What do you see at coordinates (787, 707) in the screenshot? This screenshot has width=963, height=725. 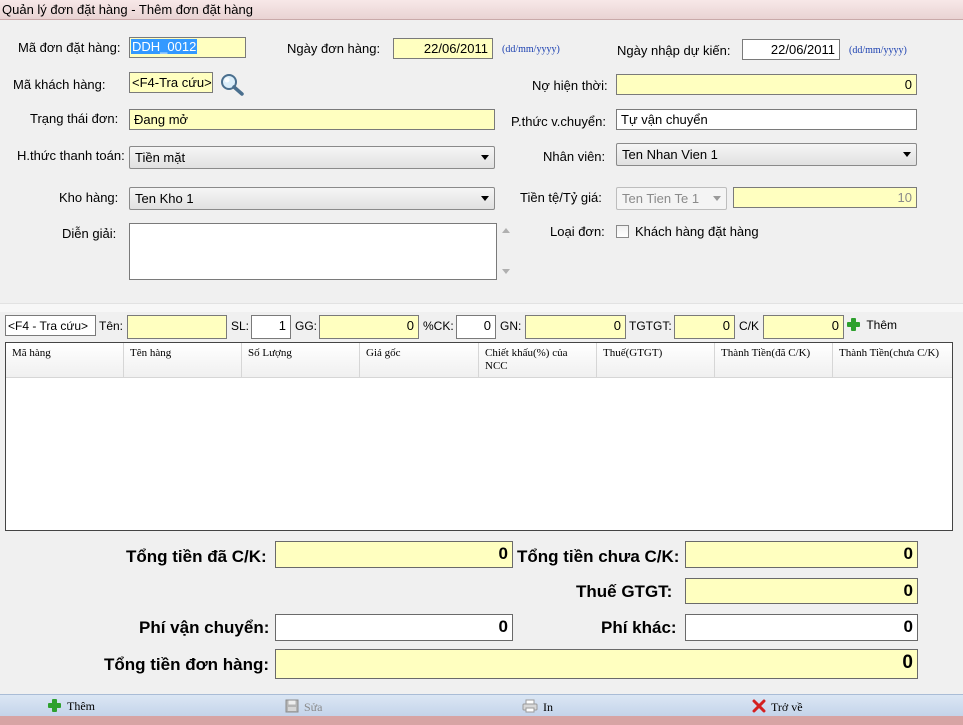 I see `back-button-label: Trở về` at bounding box center [787, 707].